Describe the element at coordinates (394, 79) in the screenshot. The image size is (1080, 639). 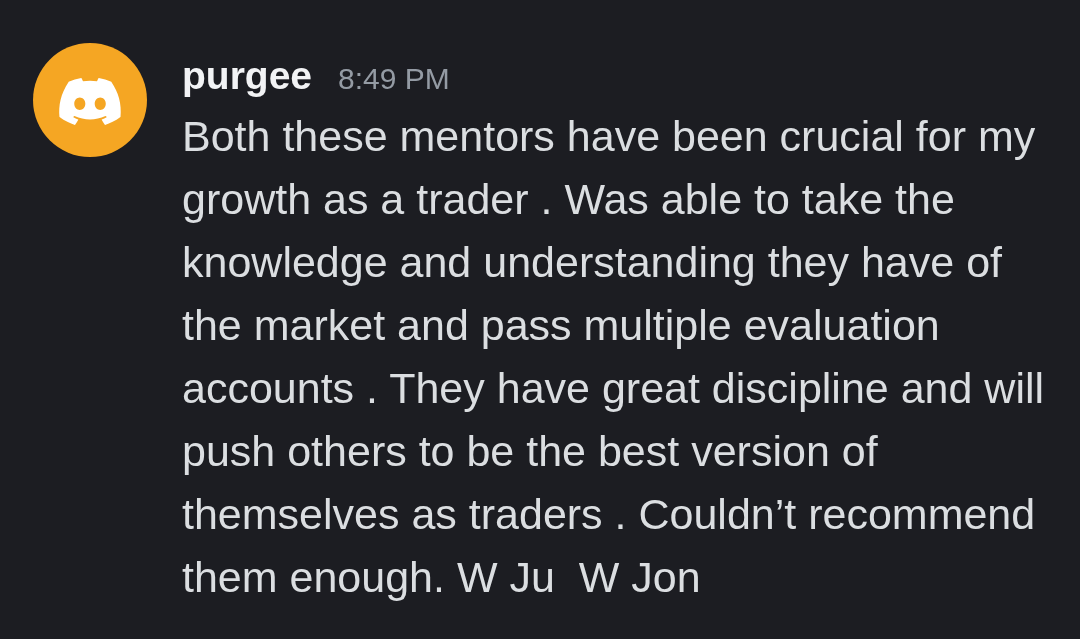
I see `timestamp: 8:49 PM` at that location.